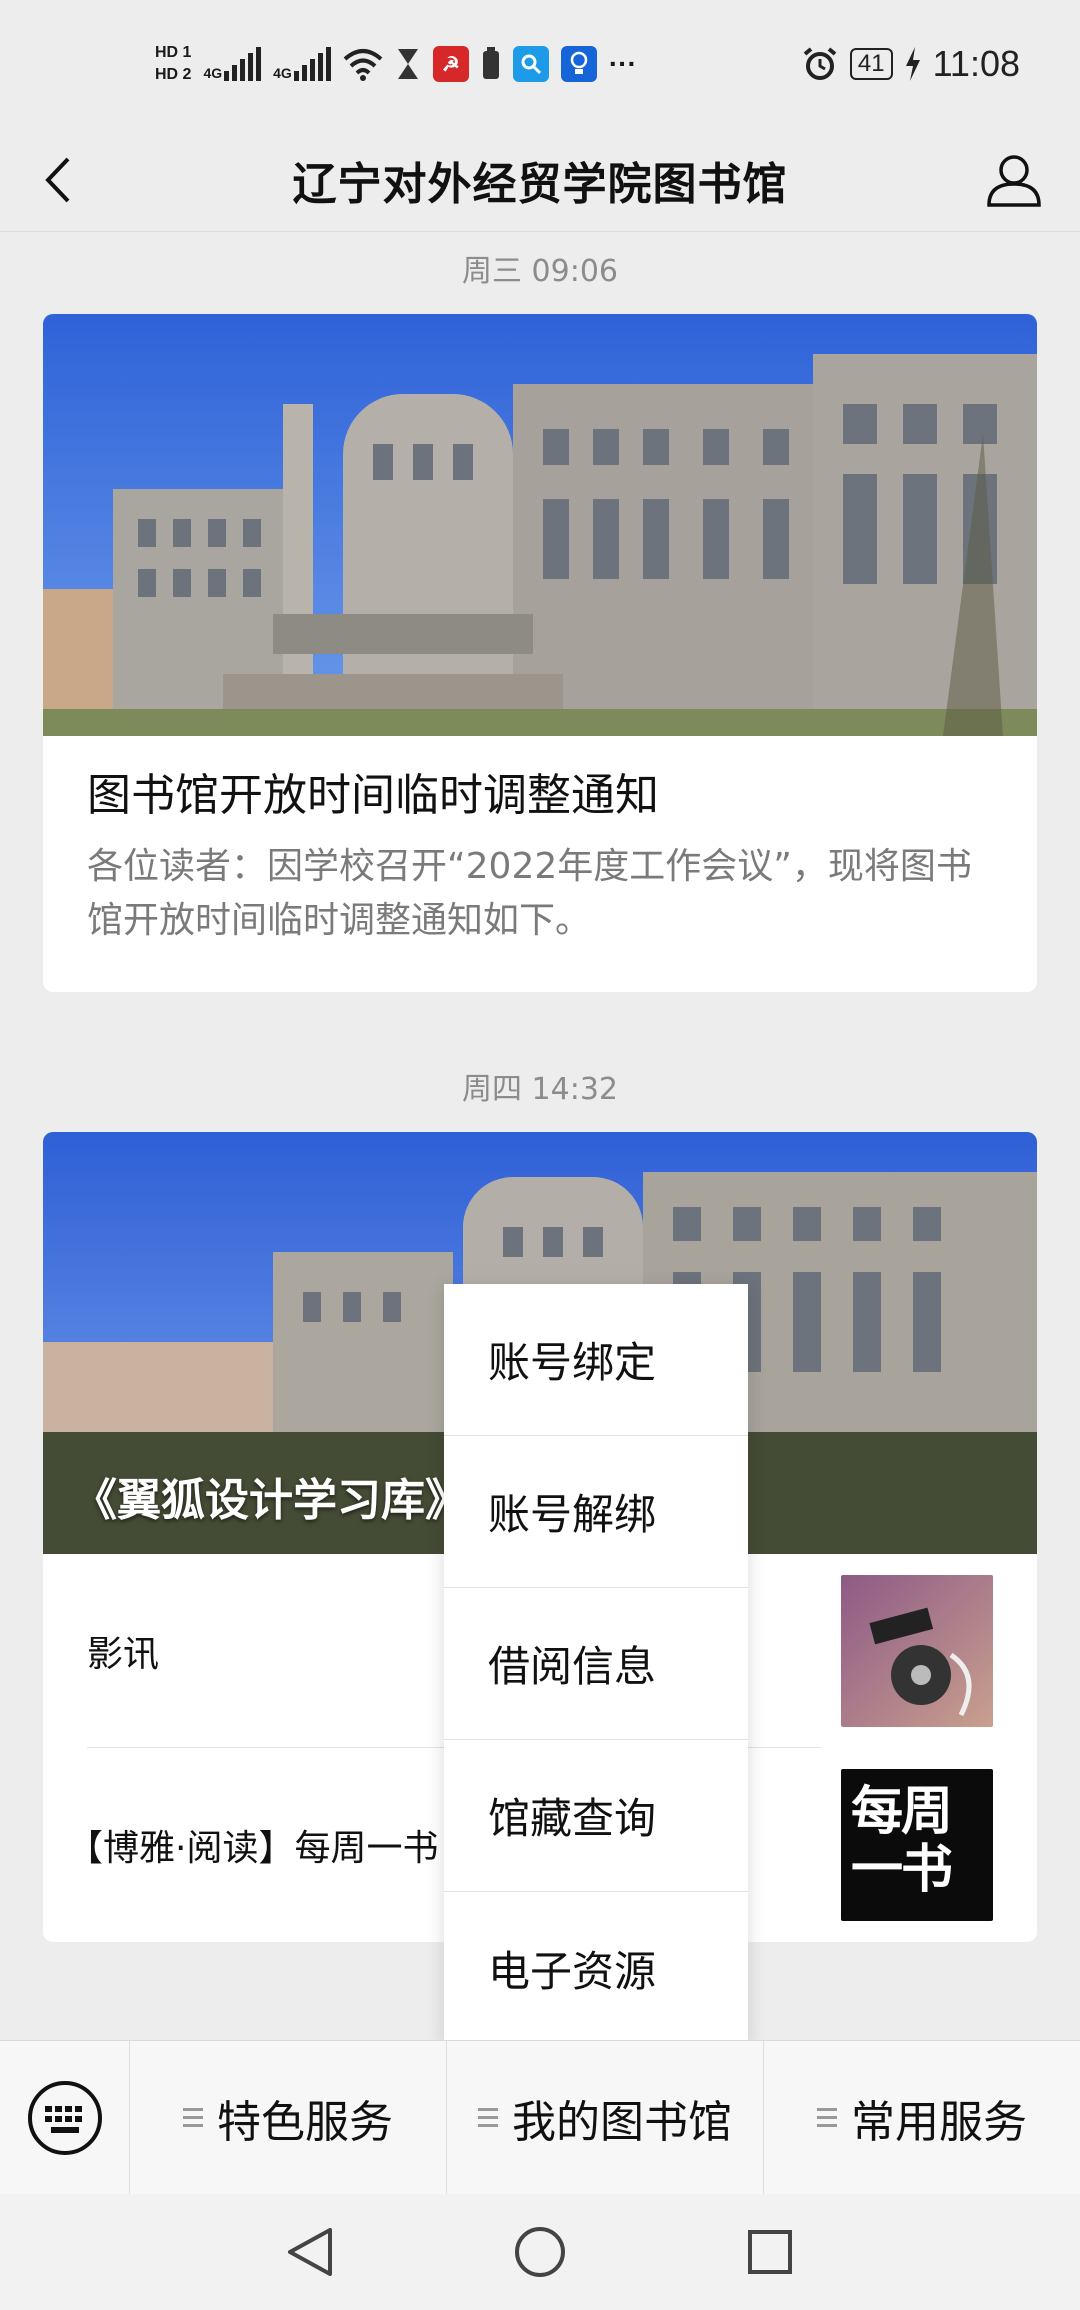 The image size is (1080, 2310). I want to click on menu-tab-common-services: 常用服务, so click(922, 2118).